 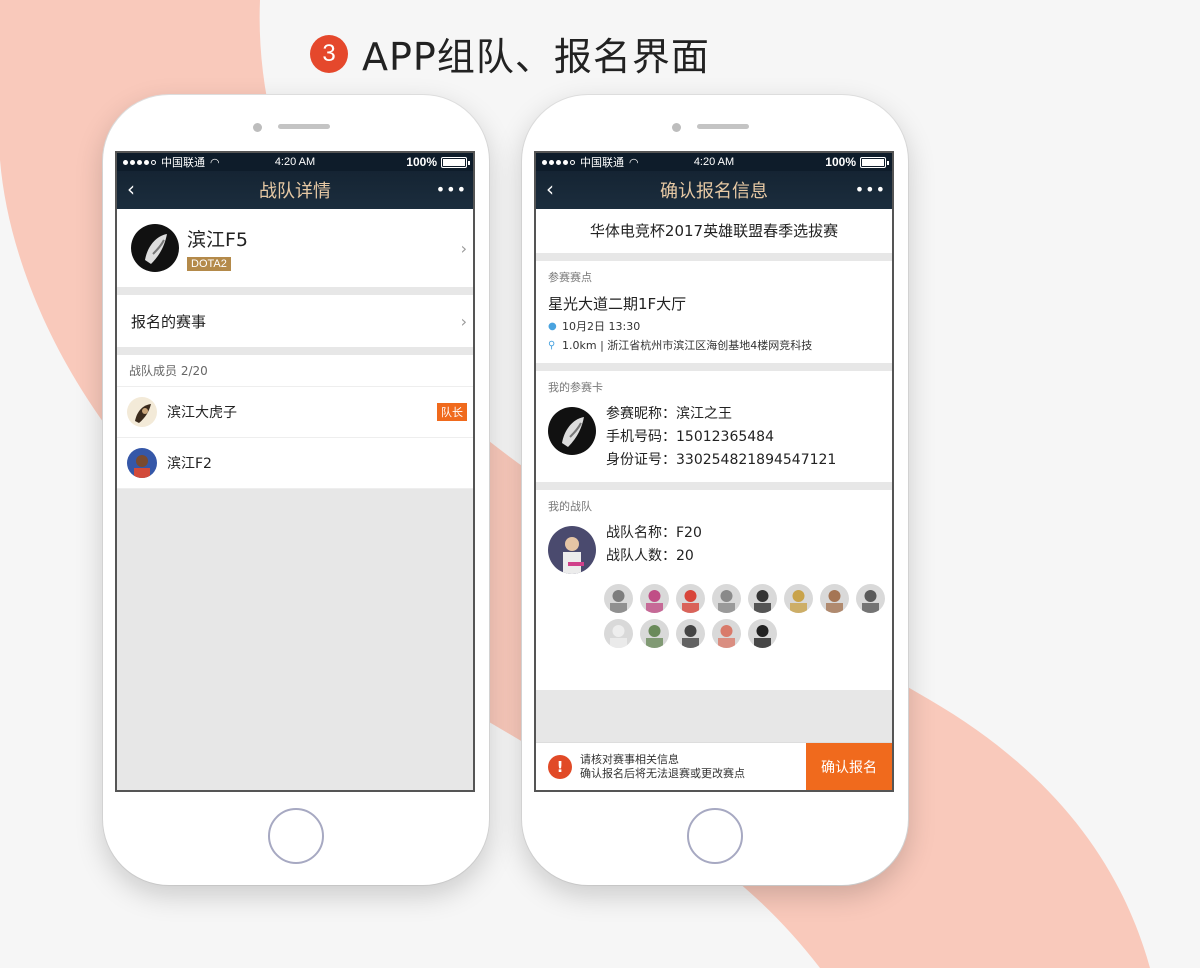 I want to click on venue-label: 参赛赛点, so click(x=570, y=277).